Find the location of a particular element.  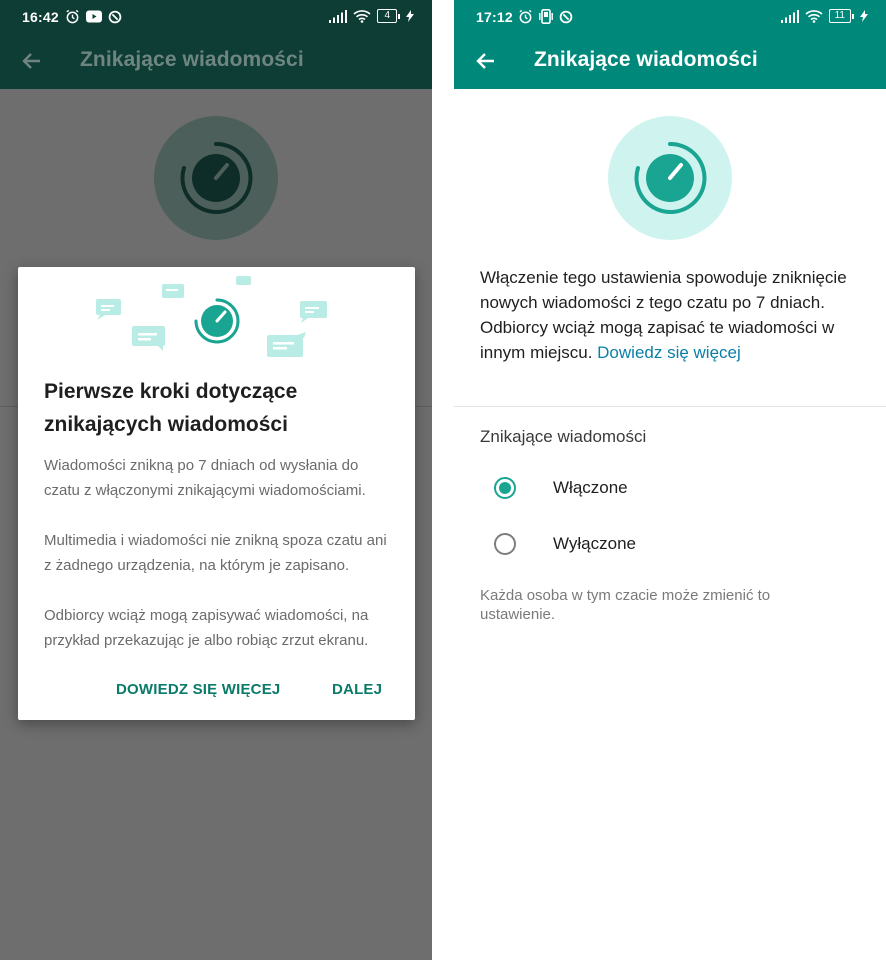

battery-level: 4 is located at coordinates (387, 16).